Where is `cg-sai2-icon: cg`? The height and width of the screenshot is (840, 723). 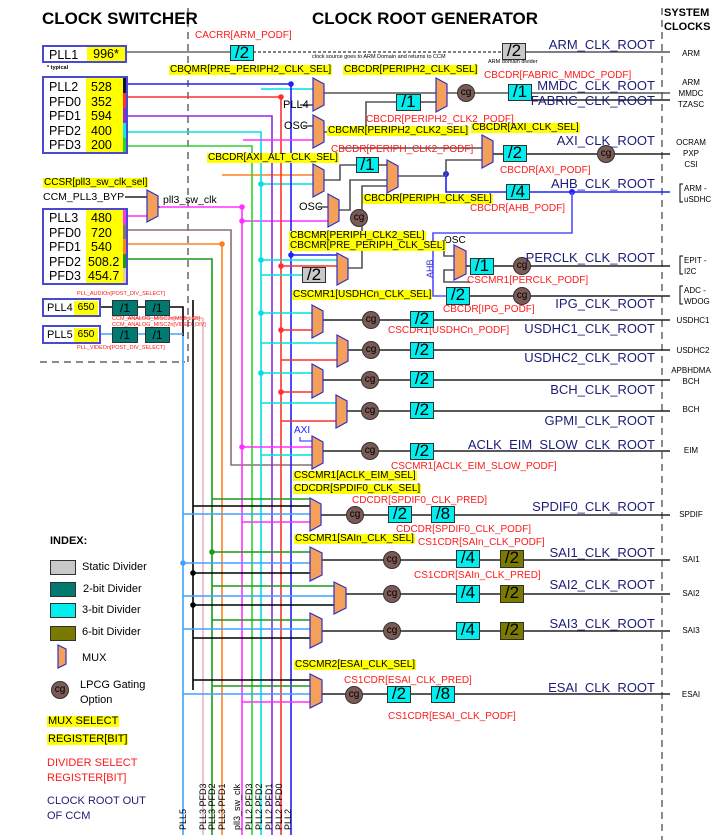
cg-sai2-icon: cg is located at coordinates (392, 594).